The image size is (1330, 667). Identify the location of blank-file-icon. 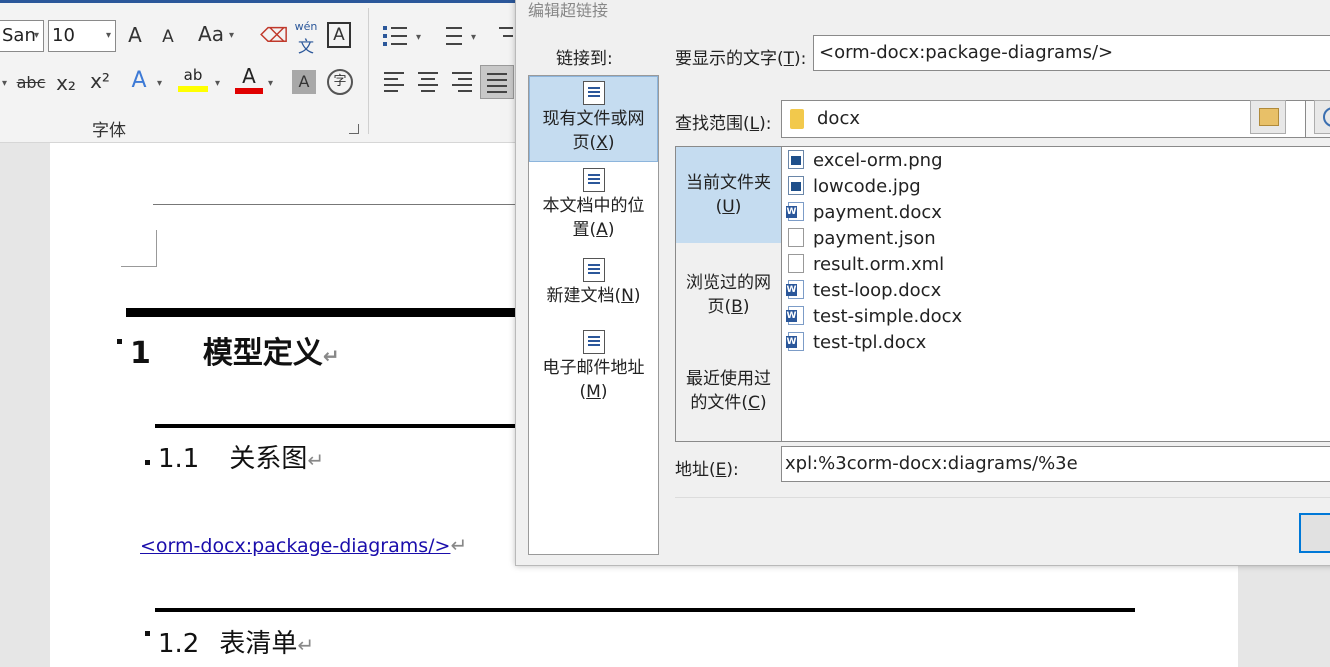
(796, 237).